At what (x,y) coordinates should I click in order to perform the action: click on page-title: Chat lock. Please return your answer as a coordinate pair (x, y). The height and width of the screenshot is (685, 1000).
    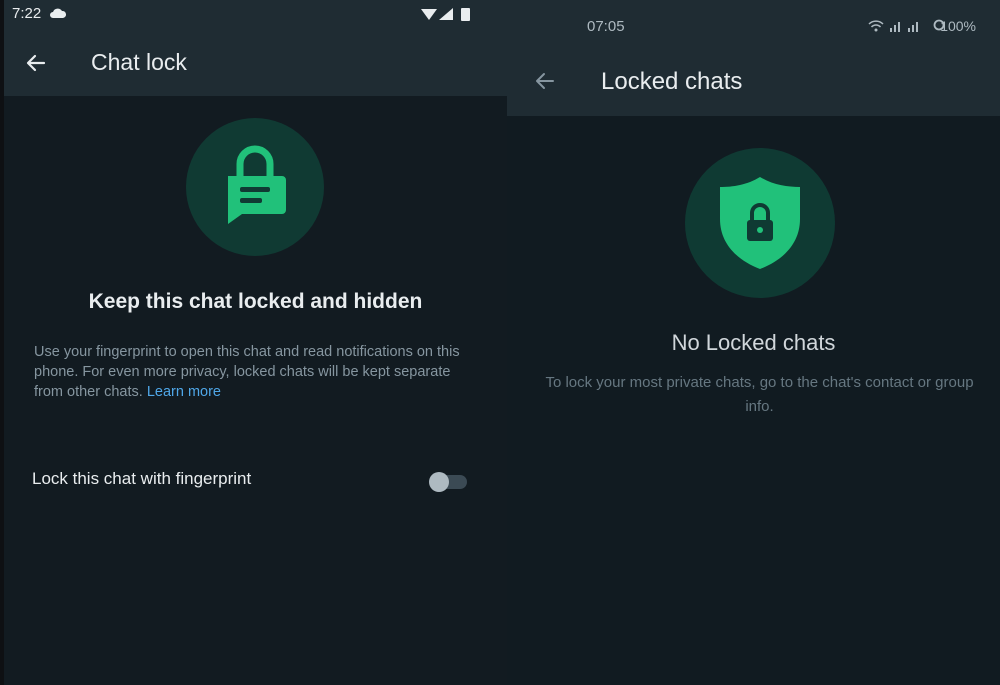
    Looking at the image, I should click on (139, 62).